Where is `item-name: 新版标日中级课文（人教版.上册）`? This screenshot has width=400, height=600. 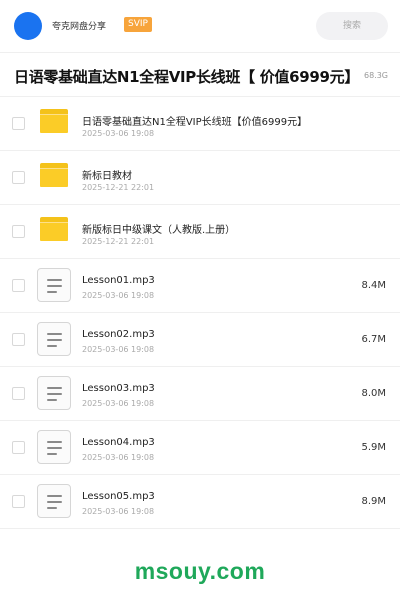
item-name: 新版标日中级课文（人教版.上册） is located at coordinates (158, 228).